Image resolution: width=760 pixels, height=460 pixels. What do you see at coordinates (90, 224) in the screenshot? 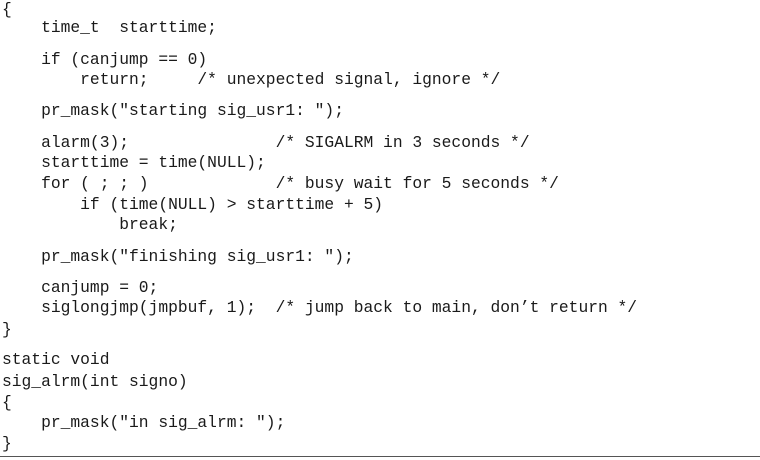
I see `code-line: break;` at bounding box center [90, 224].